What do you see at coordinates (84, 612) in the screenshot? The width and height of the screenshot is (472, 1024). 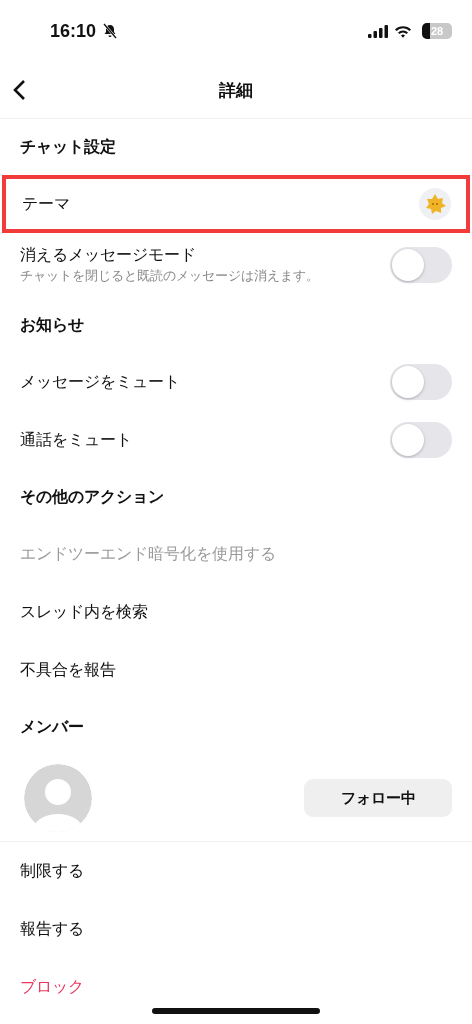 I see `action-link: スレッド内を検索` at bounding box center [84, 612].